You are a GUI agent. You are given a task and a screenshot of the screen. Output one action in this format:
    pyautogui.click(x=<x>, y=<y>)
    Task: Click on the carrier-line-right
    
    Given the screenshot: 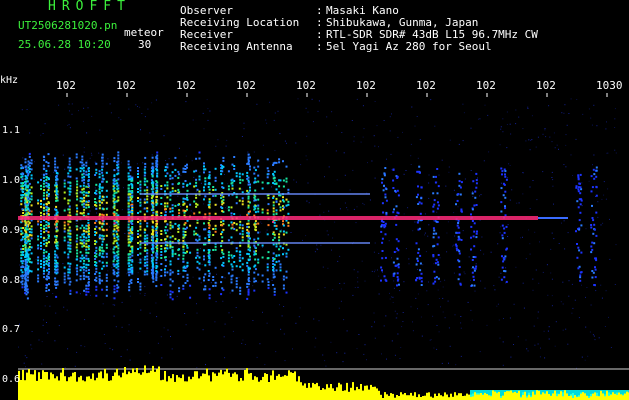 What is the action you would take?
    pyautogui.click(x=553, y=218)
    